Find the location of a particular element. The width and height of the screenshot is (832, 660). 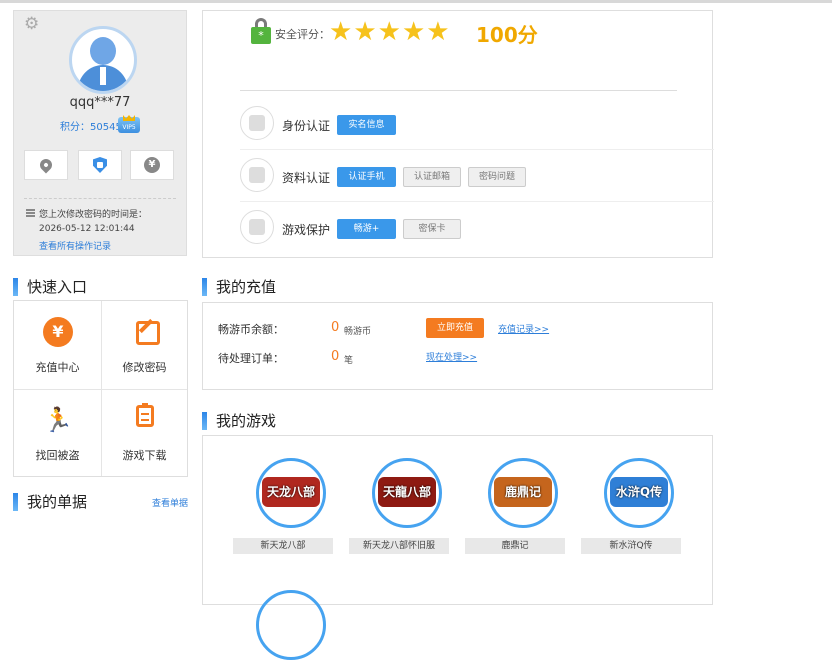

yen-icon: ¥ is located at coordinates (152, 165).